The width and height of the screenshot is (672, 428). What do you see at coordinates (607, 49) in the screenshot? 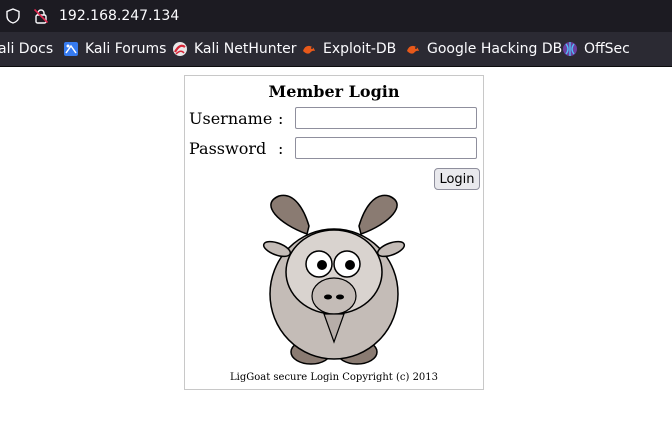
I see `bookmark-label: OffSec` at bounding box center [607, 49].